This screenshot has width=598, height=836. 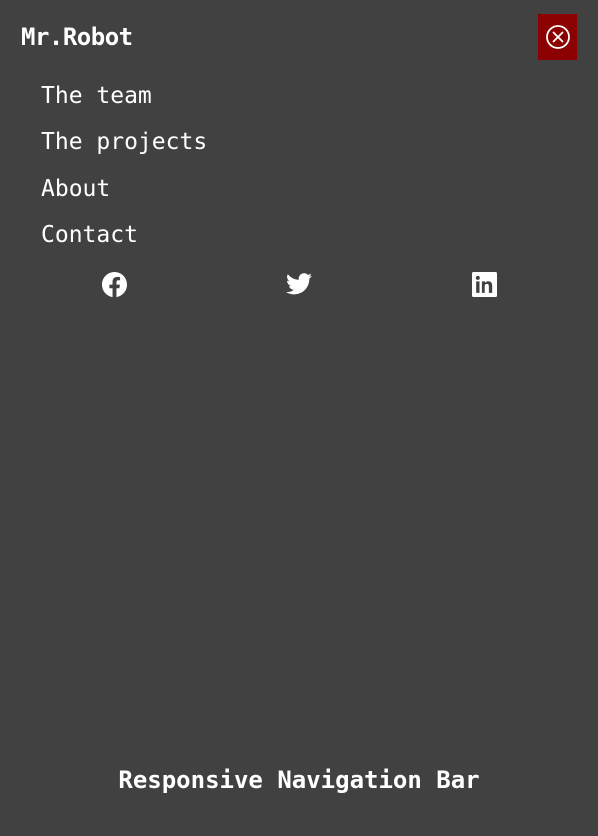 I want to click on nav-item-contact: Contact, so click(x=124, y=235).